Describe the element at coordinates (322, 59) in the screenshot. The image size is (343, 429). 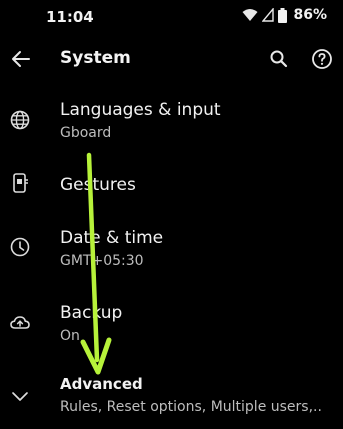
I see `help-icon` at that location.